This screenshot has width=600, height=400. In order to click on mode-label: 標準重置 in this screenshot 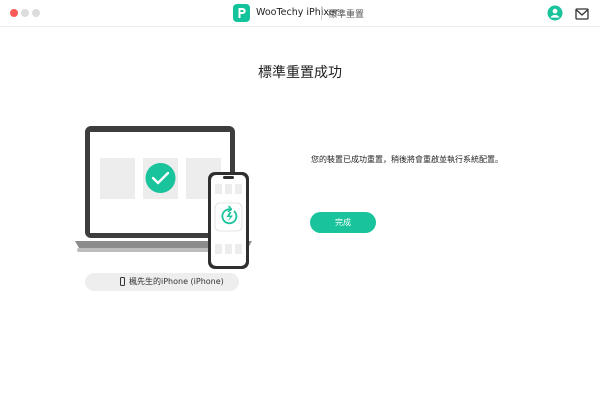, I will do `click(346, 15)`.